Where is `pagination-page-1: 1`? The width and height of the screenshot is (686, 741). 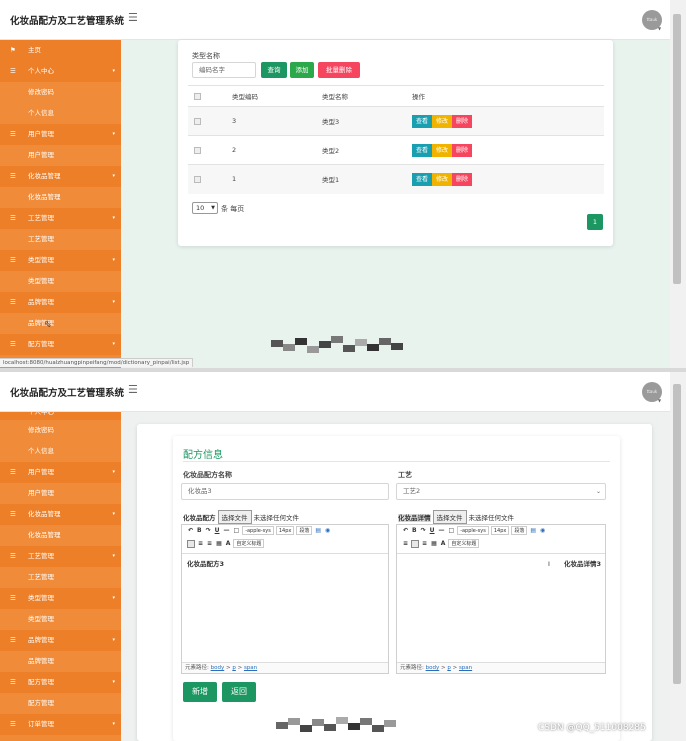 pagination-page-1: 1 is located at coordinates (595, 222).